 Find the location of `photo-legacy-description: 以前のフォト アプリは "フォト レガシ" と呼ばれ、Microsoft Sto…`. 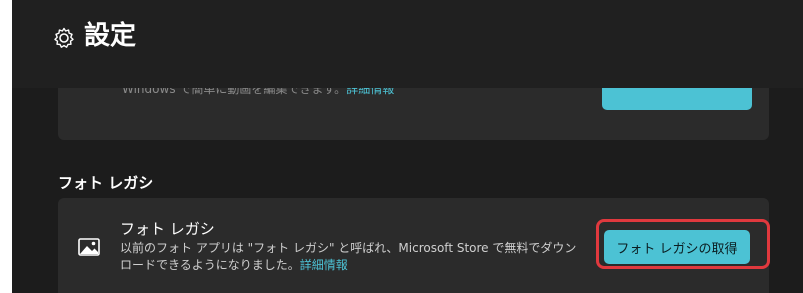

photo-legacy-description: 以前のフォト アプリは "フォト レガシ" と呼ばれ、Microsoft Sto… is located at coordinates (348, 256).